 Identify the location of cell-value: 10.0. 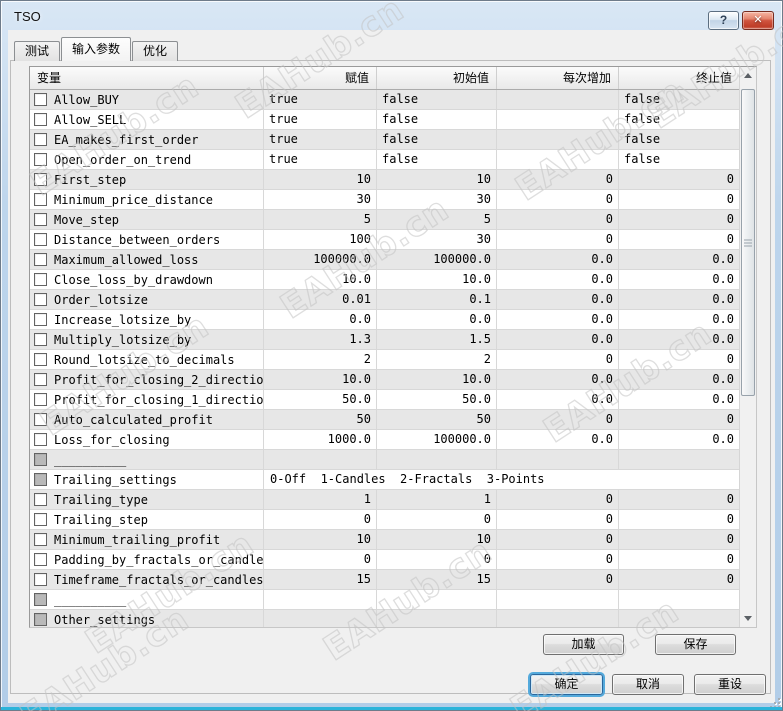
(320, 279).